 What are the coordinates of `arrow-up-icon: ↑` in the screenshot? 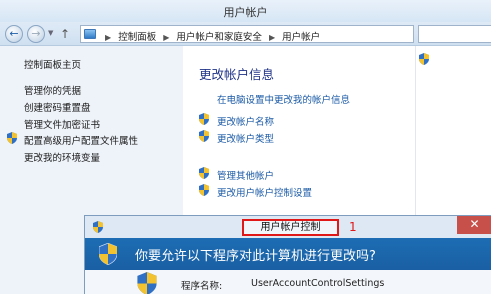 It's located at (65, 34).